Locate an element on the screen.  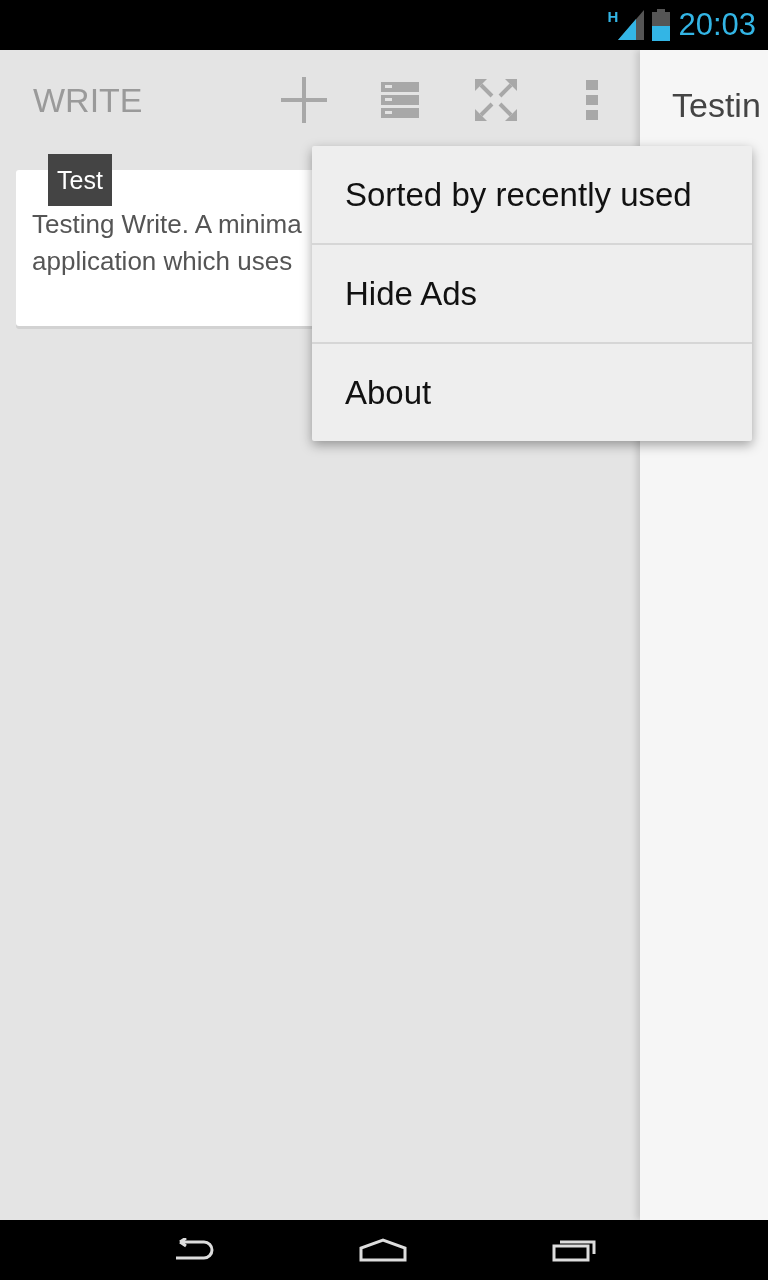
clock: 20:03 is located at coordinates (717, 25).